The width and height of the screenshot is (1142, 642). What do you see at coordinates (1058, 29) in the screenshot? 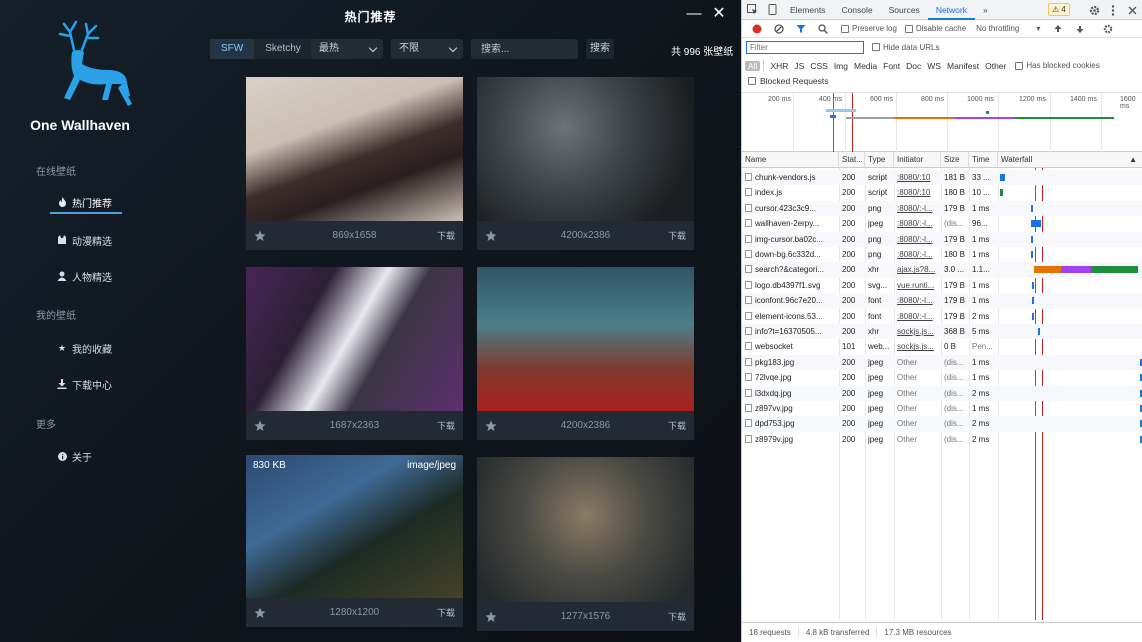
I see `import-har-icon` at bounding box center [1058, 29].